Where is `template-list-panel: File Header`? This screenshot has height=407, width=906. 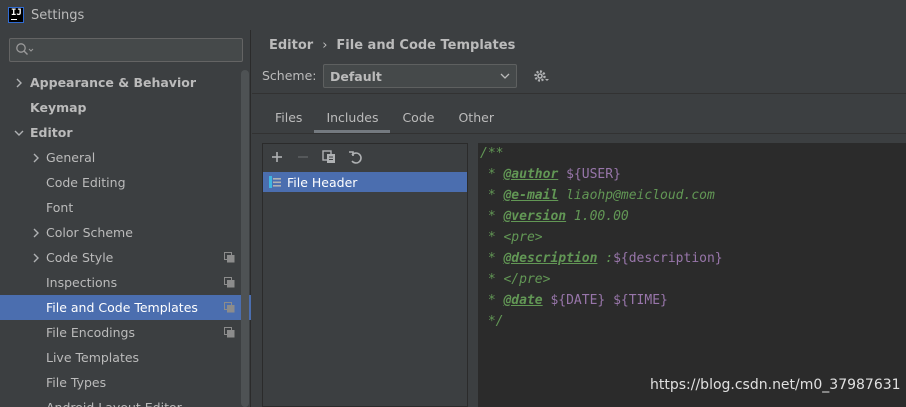 template-list-panel: File Header is located at coordinates (365, 275).